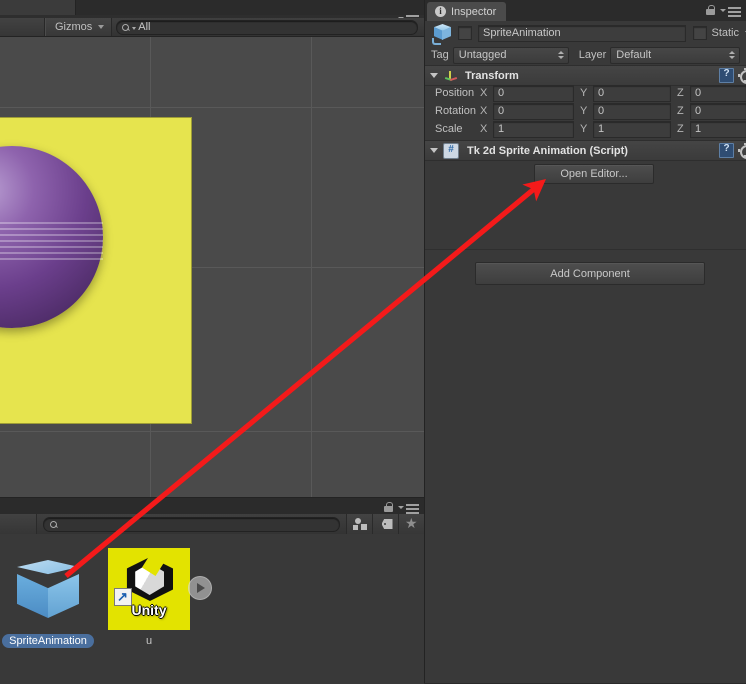  What do you see at coordinates (501, 111) in the screenshot?
I see `rotation-x-value: 0` at bounding box center [501, 111].